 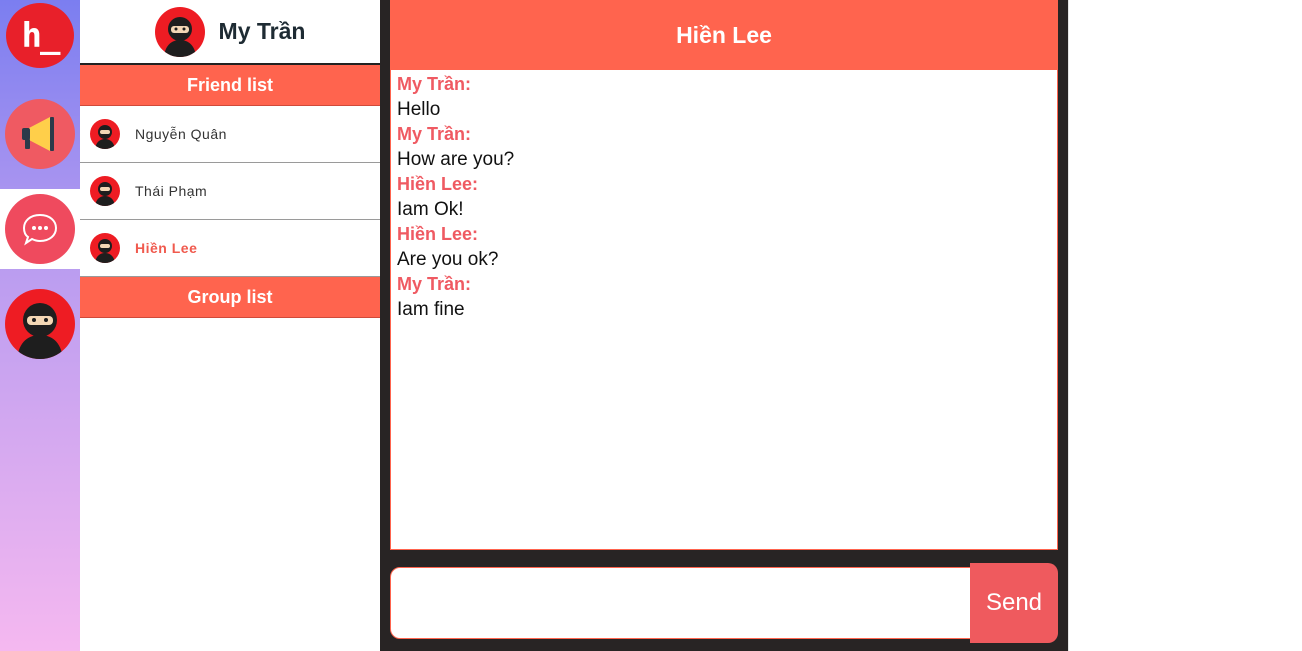 I want to click on friend-item-thai-pham: Thái Phạm, so click(x=230, y=191).